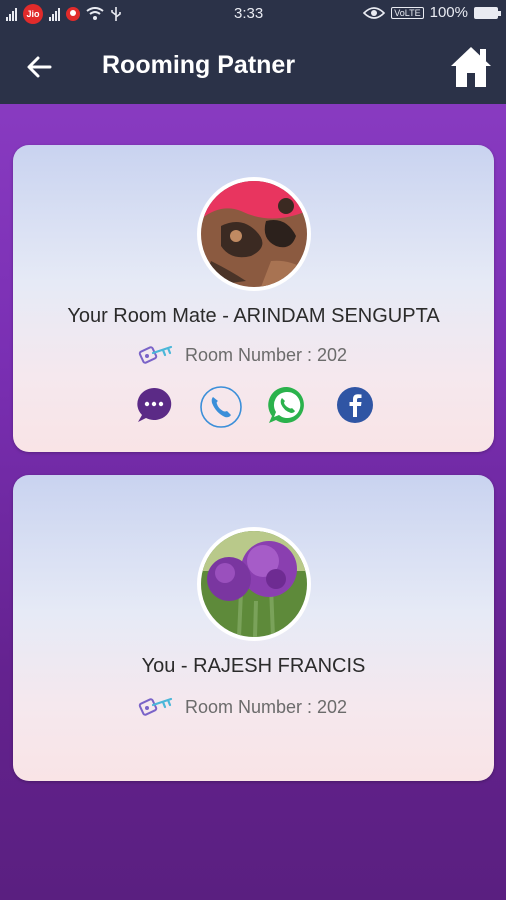 This screenshot has height=900, width=506. I want to click on self-room-number: Room Number : 202, so click(266, 706).